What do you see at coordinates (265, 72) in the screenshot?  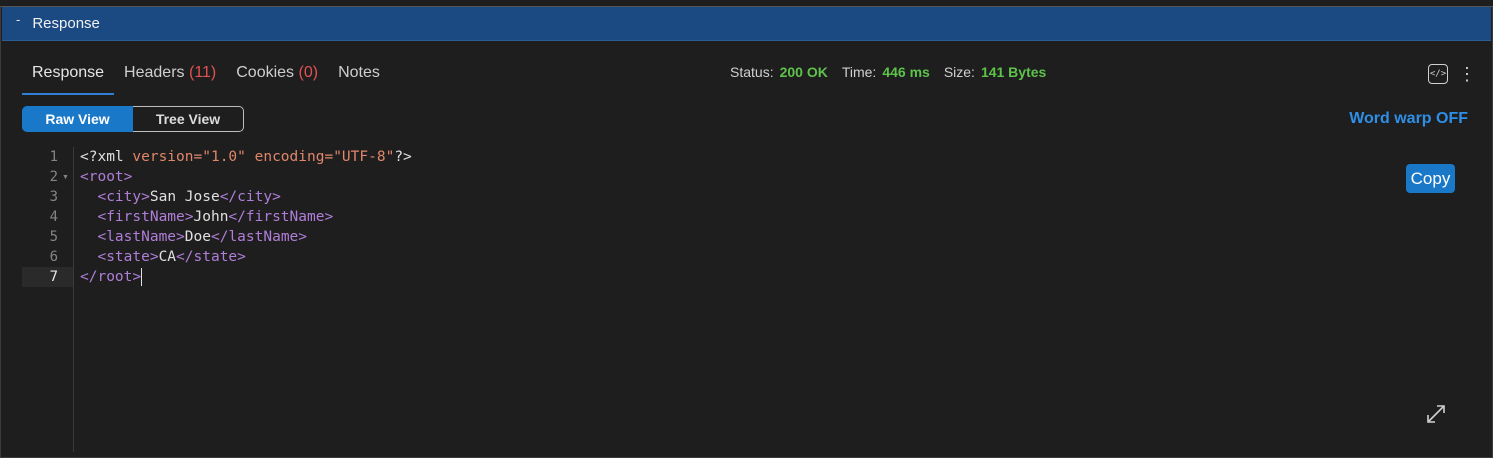 I see `tab-label: Cookies` at bounding box center [265, 72].